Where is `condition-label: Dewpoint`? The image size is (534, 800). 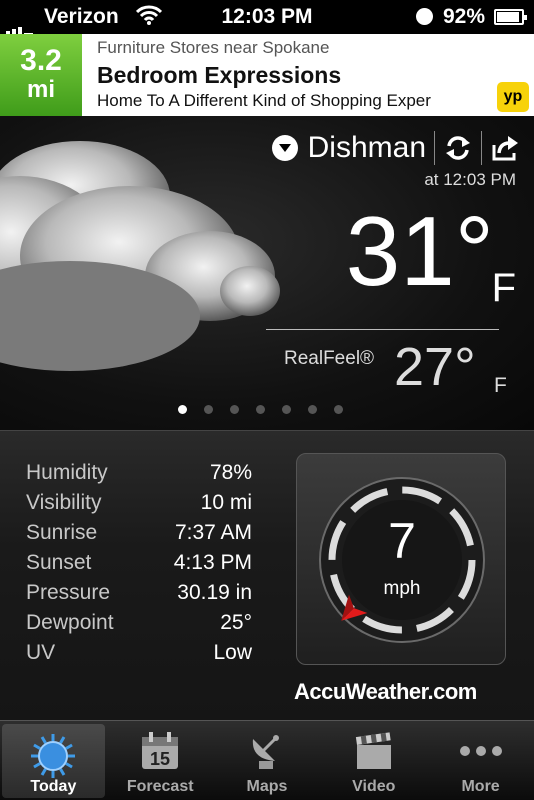
condition-label: Dewpoint is located at coordinates (70, 622).